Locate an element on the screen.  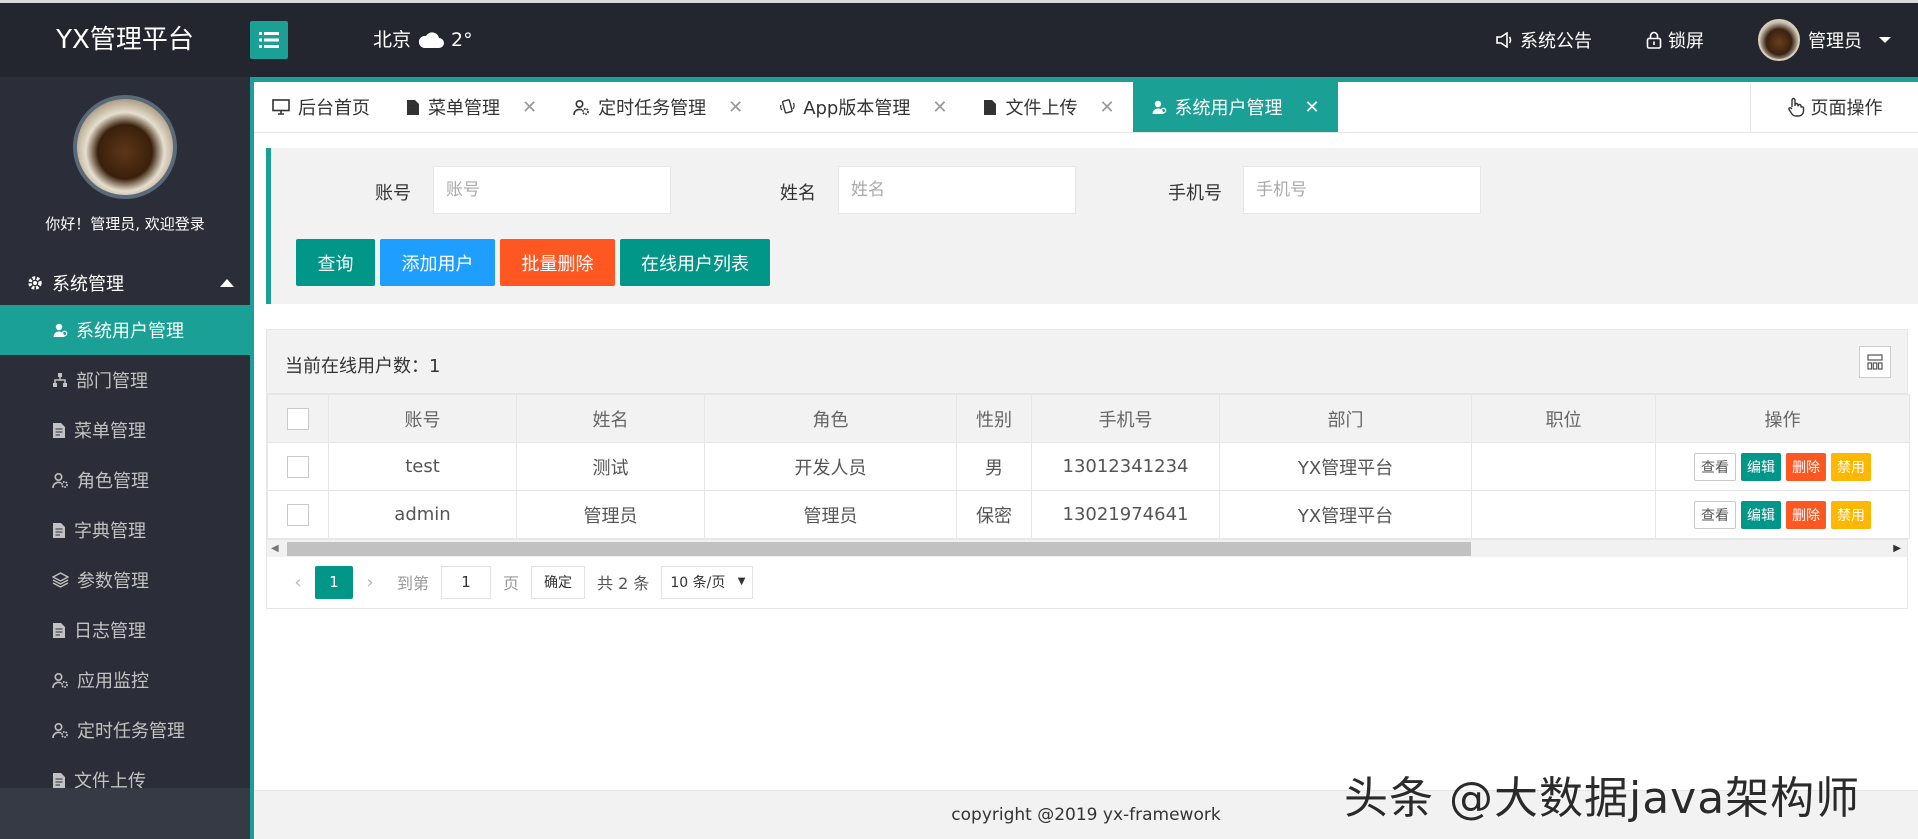
table-header-row: 账号 姓名 角色 性别 手机号 部门 职位 操作 is located at coordinates (1088, 418).